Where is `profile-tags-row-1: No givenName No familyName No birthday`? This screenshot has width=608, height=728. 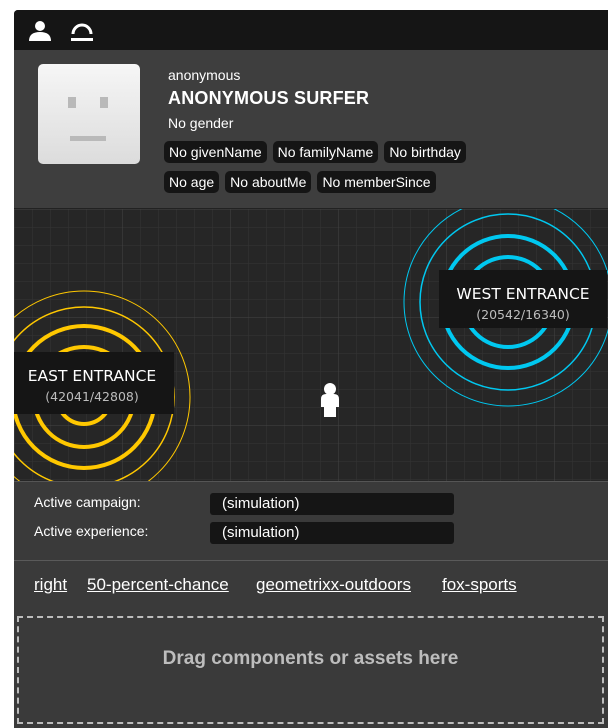 profile-tags-row-1: No givenName No familyName No birthday is located at coordinates (384, 152).